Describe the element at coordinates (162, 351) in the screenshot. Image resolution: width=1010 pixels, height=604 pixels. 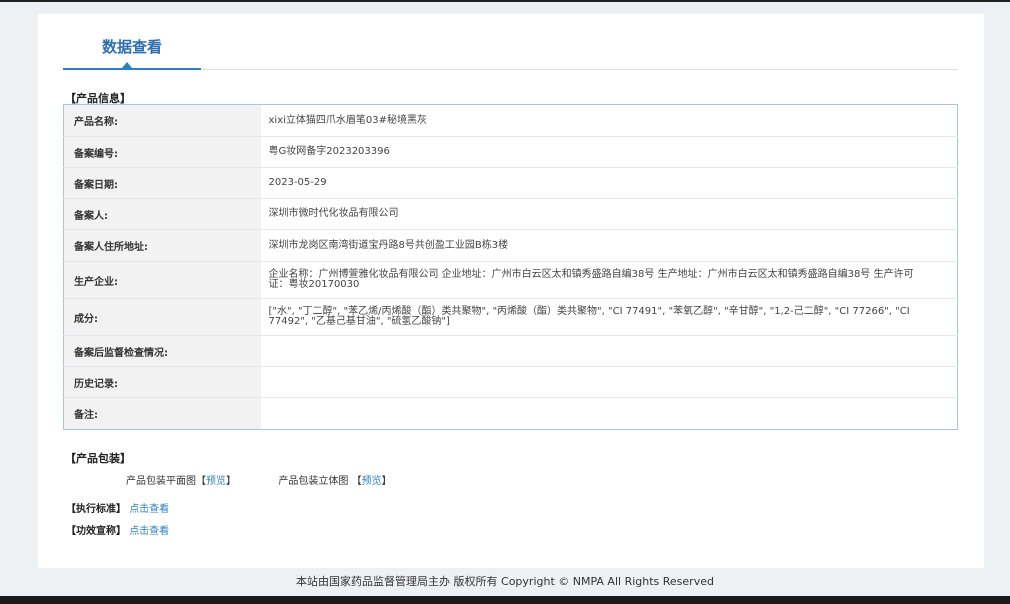
I see `info-row-label: 备案后监督检查情况:` at that location.